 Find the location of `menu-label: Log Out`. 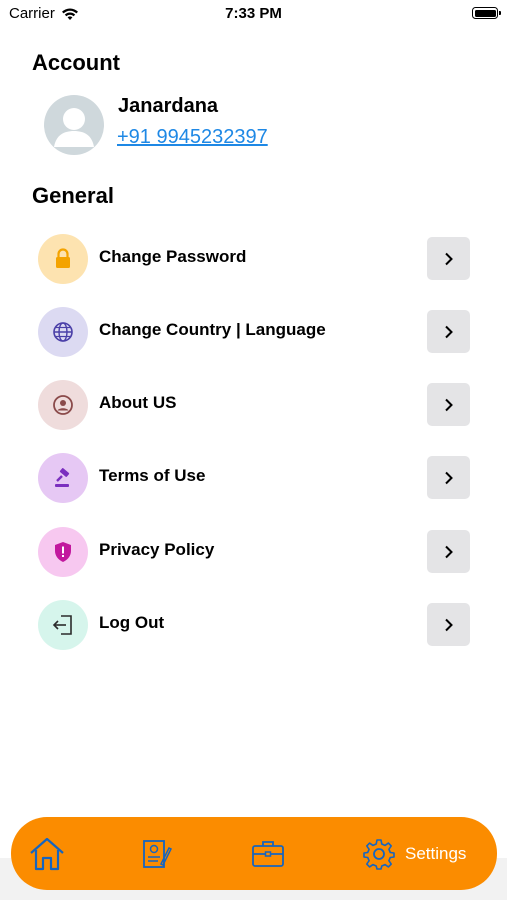

menu-label: Log Out is located at coordinates (132, 622).